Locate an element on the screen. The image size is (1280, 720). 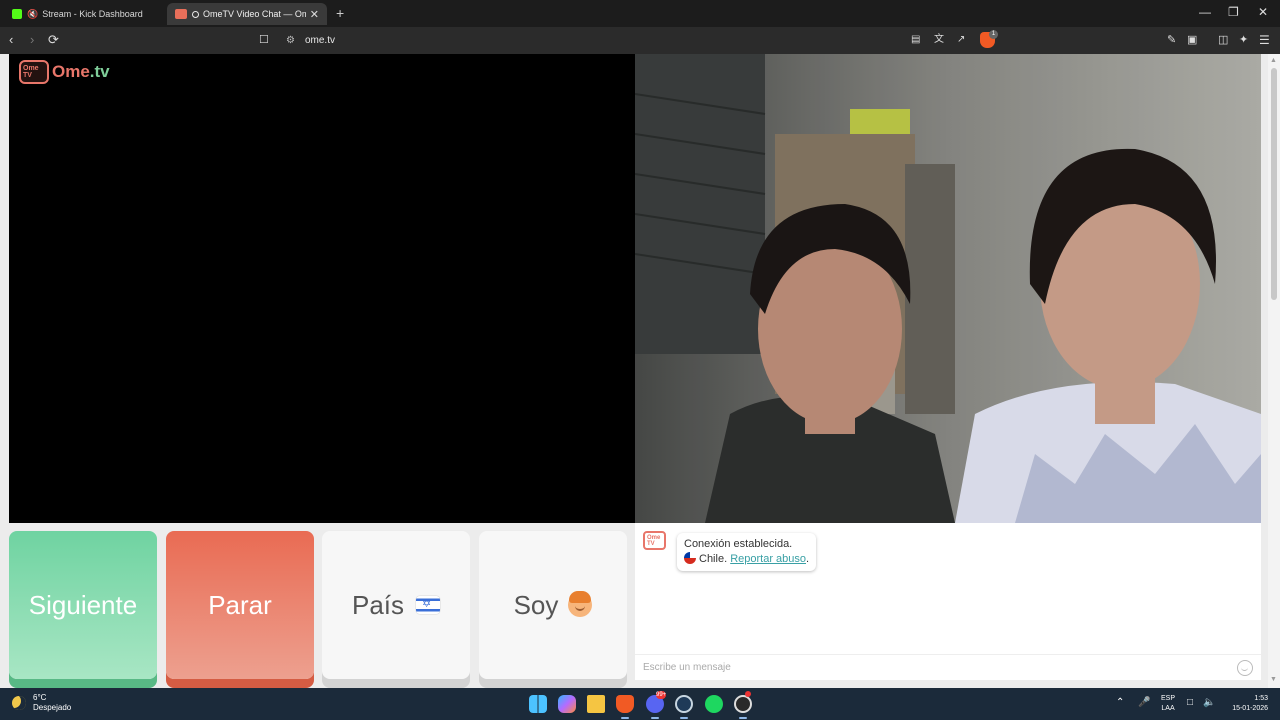
leo-icon: ✦ is located at coordinates (1243, 40).